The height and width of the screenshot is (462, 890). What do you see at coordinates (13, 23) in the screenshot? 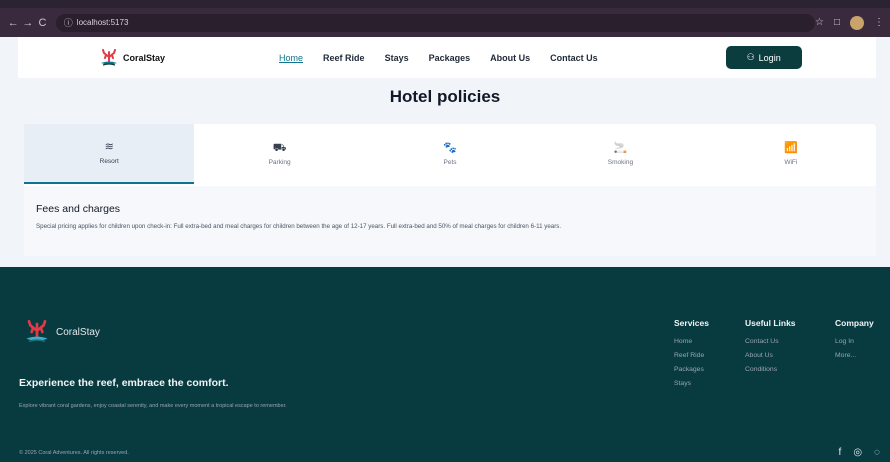
I see `back-icon: ←` at bounding box center [13, 23].